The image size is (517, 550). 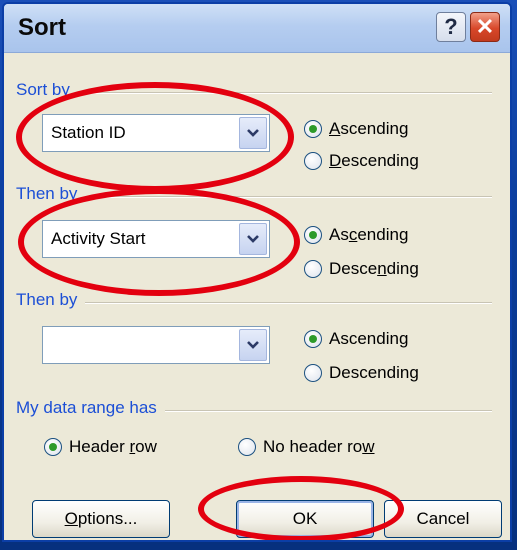 What do you see at coordinates (156, 239) in the screenshot?
I see `then-by-1-select: Activity Start` at bounding box center [156, 239].